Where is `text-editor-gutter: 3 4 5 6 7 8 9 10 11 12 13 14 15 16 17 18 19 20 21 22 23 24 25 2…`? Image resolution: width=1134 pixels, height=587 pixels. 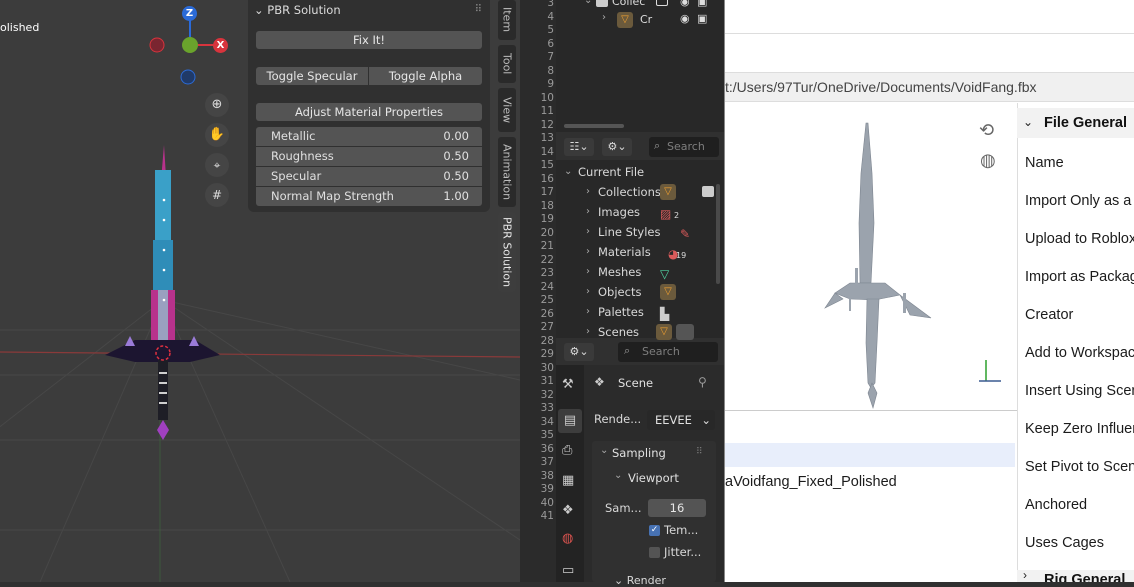
text-editor-gutter: 3 4 5 6 7 8 9 10 11 12 13 14 15 16 17 18 19 20 21 22 23 24 25 2… is located at coordinates (538, 291).